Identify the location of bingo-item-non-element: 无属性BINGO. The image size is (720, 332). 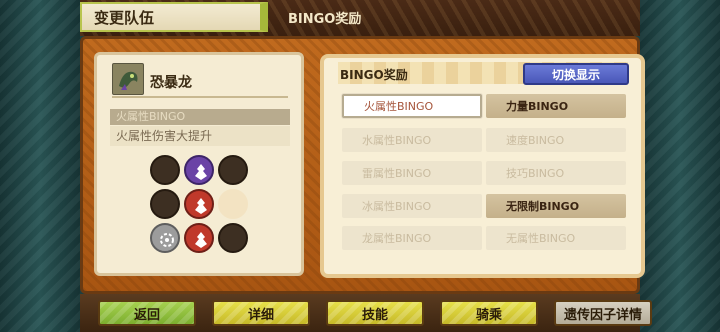
(556, 238).